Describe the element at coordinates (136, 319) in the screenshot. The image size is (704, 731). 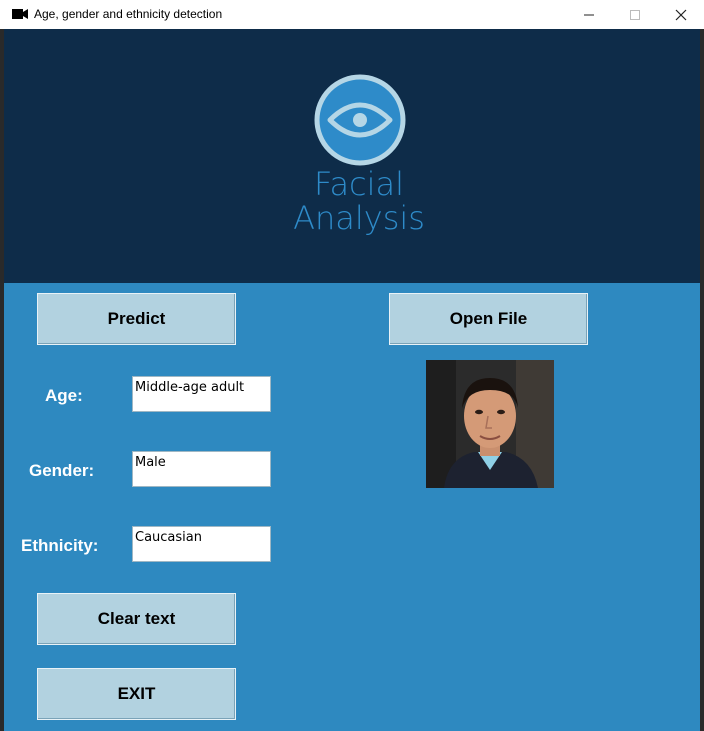
I see `predict-button: Predict` at that location.